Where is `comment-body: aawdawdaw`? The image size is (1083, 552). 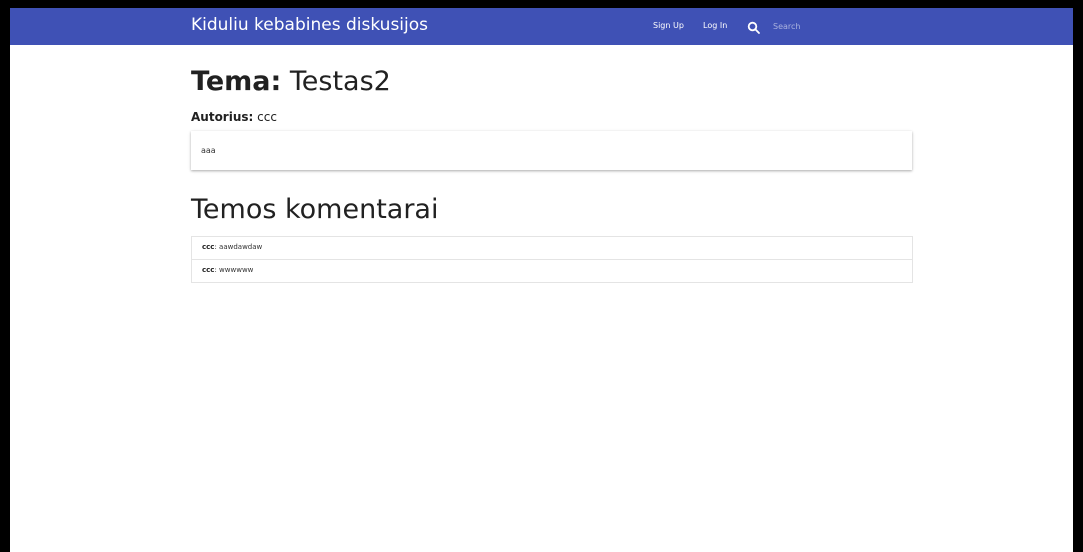
comment-body: aawdawdaw is located at coordinates (241, 247).